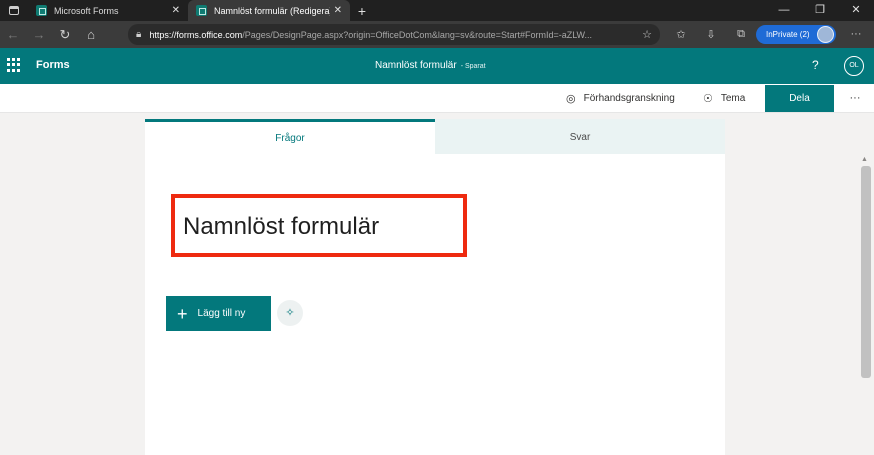 The width and height of the screenshot is (874, 455). Describe the element at coordinates (825, 34) in the screenshot. I see `profile-avatar` at that location.